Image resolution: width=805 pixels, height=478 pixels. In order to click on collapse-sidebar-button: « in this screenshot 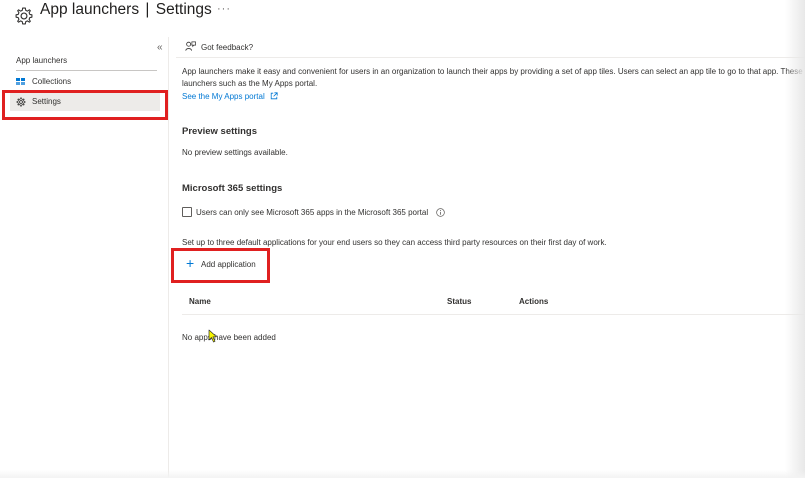, I will do `click(160, 47)`.